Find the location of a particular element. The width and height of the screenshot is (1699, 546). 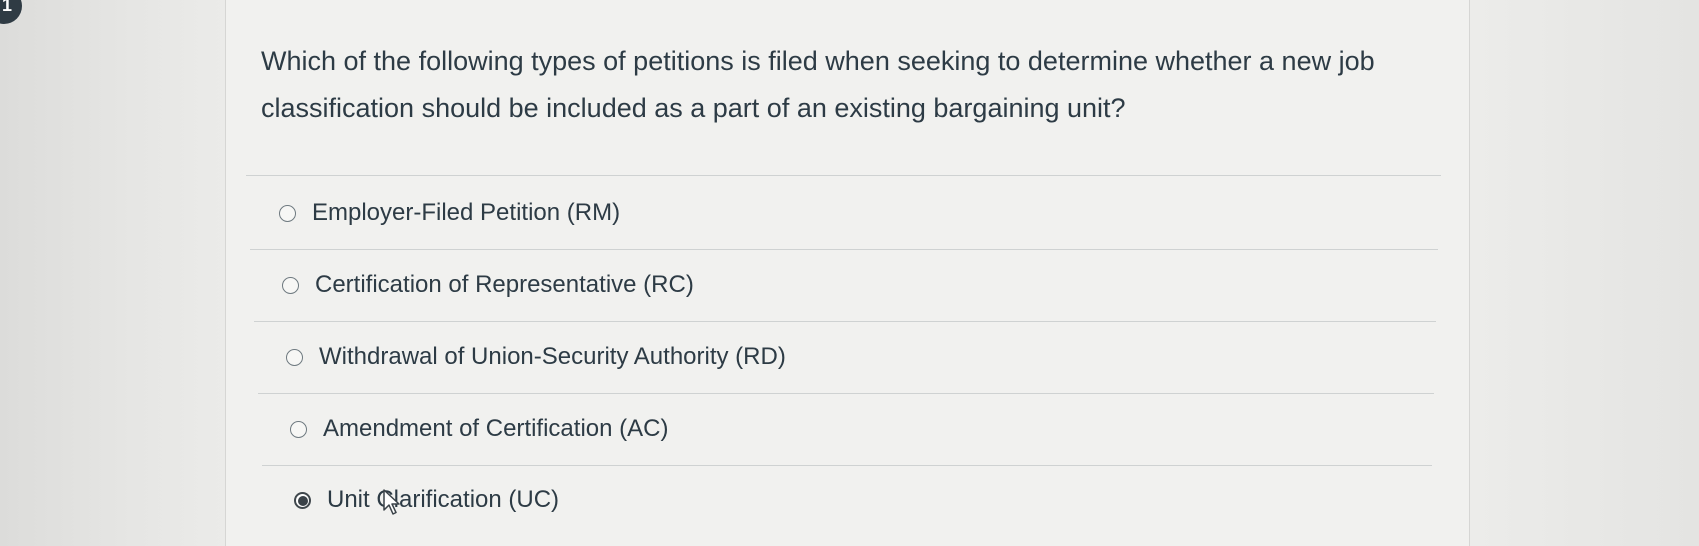

answer-option-label: Certification of Representative (RC) is located at coordinates (504, 284).